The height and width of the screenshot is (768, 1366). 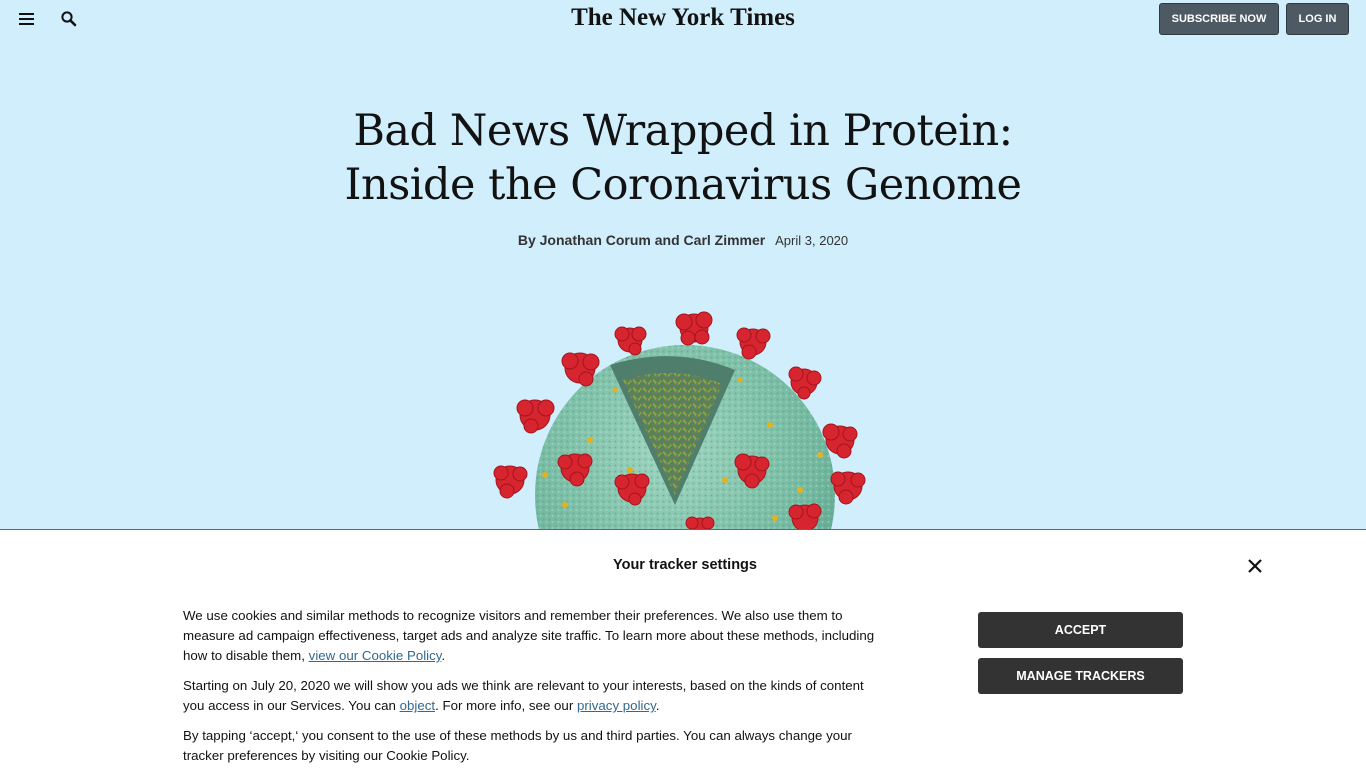 I want to click on consent-p2-mid: . For more info, see our, so click(x=504, y=705).